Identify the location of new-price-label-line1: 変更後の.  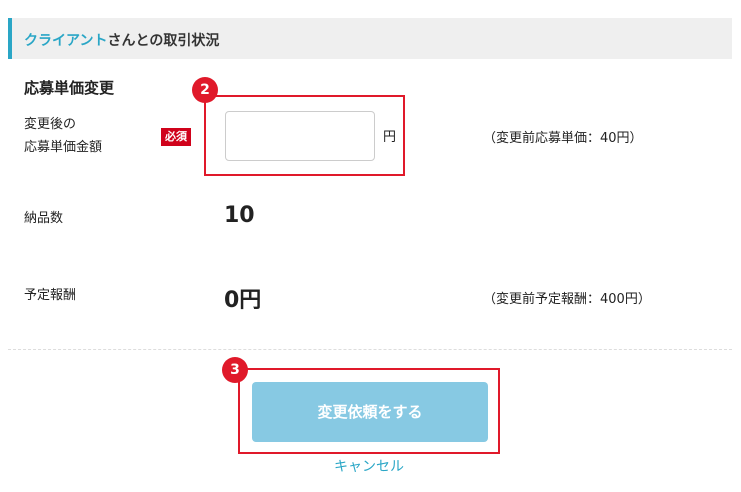
(50, 124).